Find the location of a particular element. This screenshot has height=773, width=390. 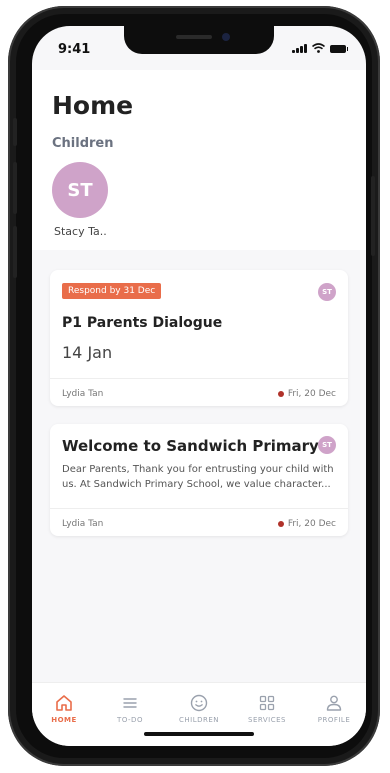

smiley-icon is located at coordinates (199, 703).